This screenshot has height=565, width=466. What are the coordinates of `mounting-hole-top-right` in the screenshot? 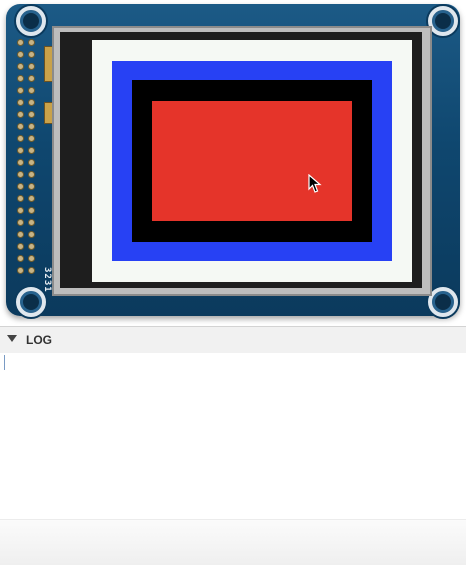 It's located at (443, 21).